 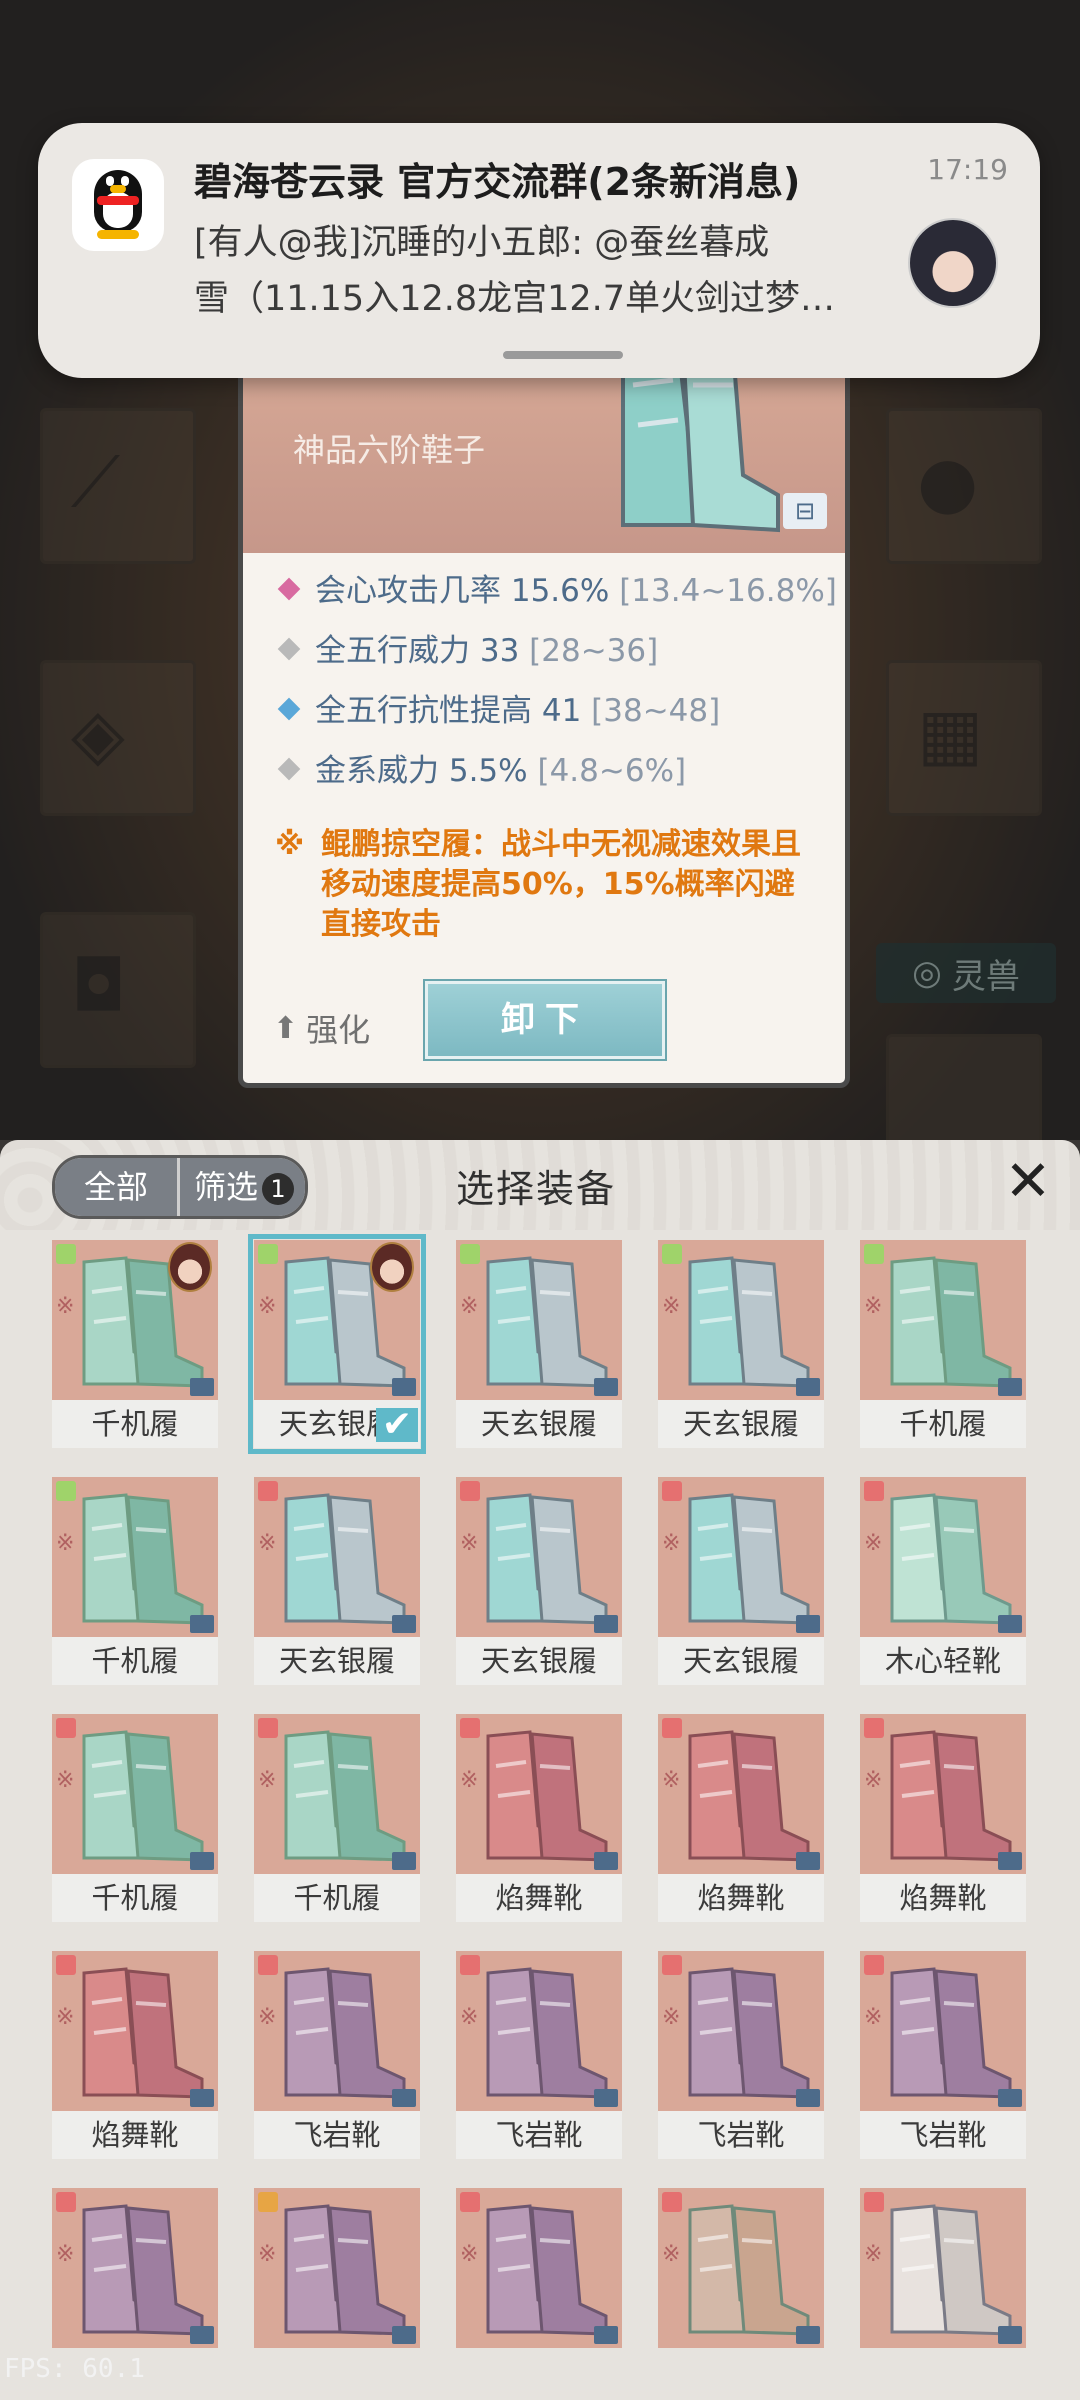 What do you see at coordinates (561, 884) in the screenshot?
I see `set-effect-text: 鲲鹏掠空履：战斗中无视减速效果且移动速度提高50%，15%概率闪避直接攻击` at bounding box center [561, 884].